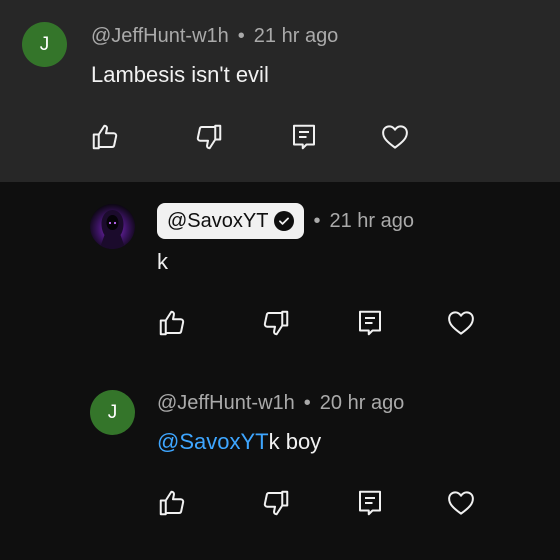 Image resolution: width=560 pixels, height=560 pixels. What do you see at coordinates (218, 220) in the screenshot?
I see `comment-author: @SavoxYT` at bounding box center [218, 220].